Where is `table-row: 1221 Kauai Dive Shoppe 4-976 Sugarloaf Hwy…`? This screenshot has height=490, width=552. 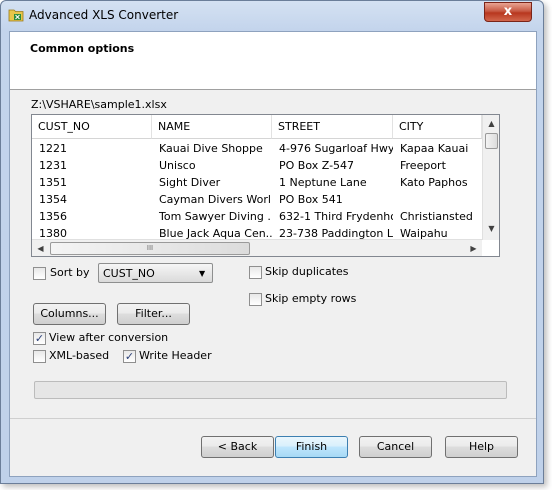 table-row: 1221 Kauai Dive Shoppe 4-976 Sugarloaf Hwy… is located at coordinates (257, 148).